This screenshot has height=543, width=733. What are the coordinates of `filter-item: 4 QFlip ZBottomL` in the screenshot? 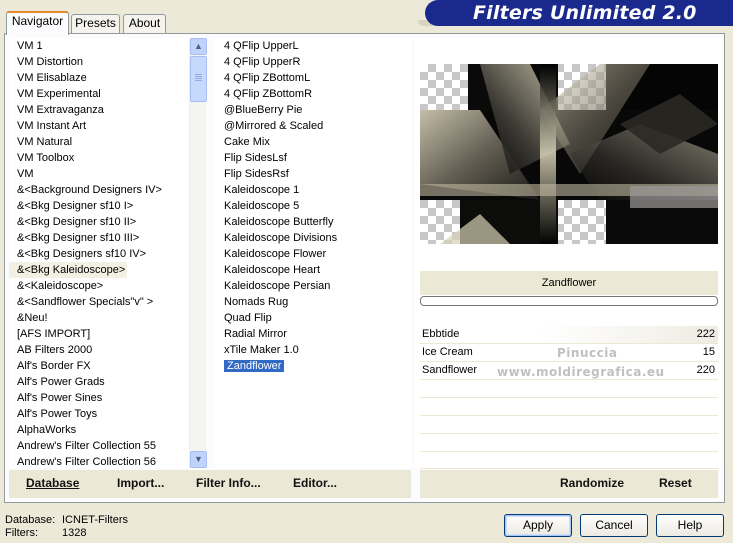 It's located at (262, 78).